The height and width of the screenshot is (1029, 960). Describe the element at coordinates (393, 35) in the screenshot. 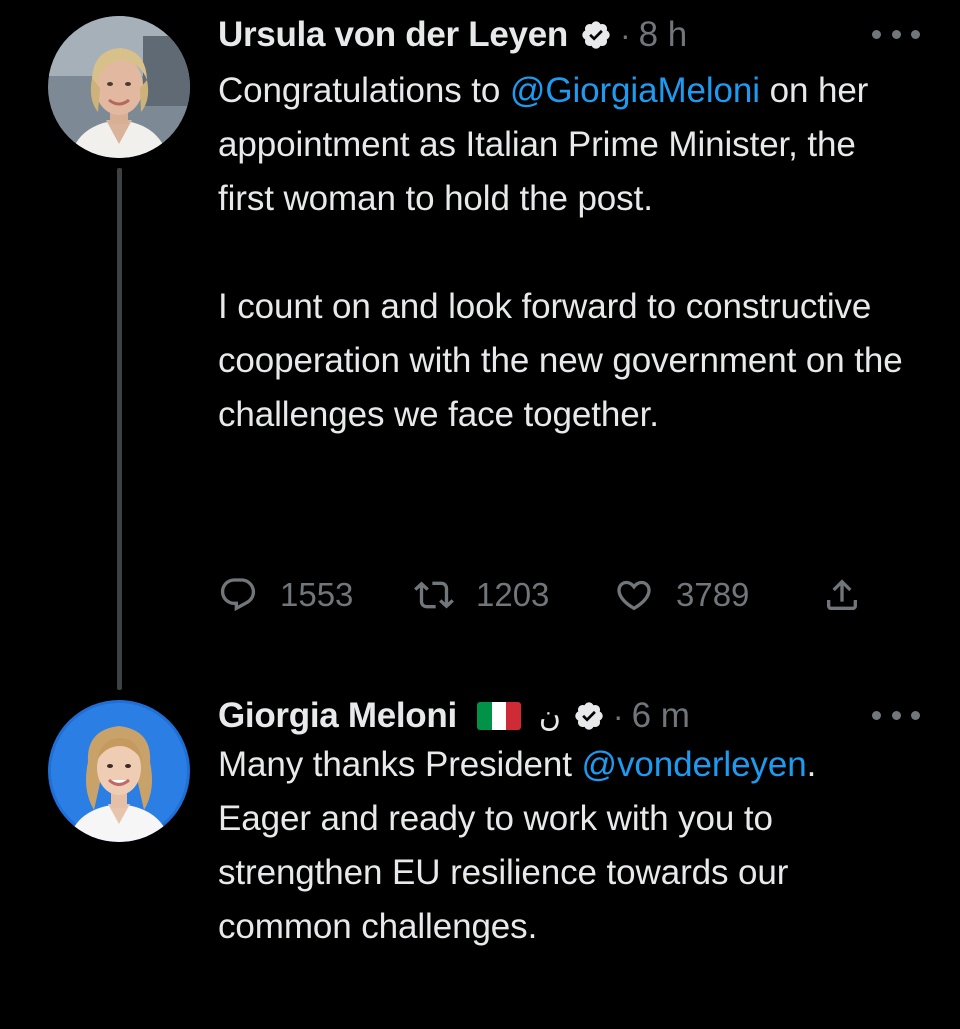

I see `author-name: Ursula von der Leyen` at that location.